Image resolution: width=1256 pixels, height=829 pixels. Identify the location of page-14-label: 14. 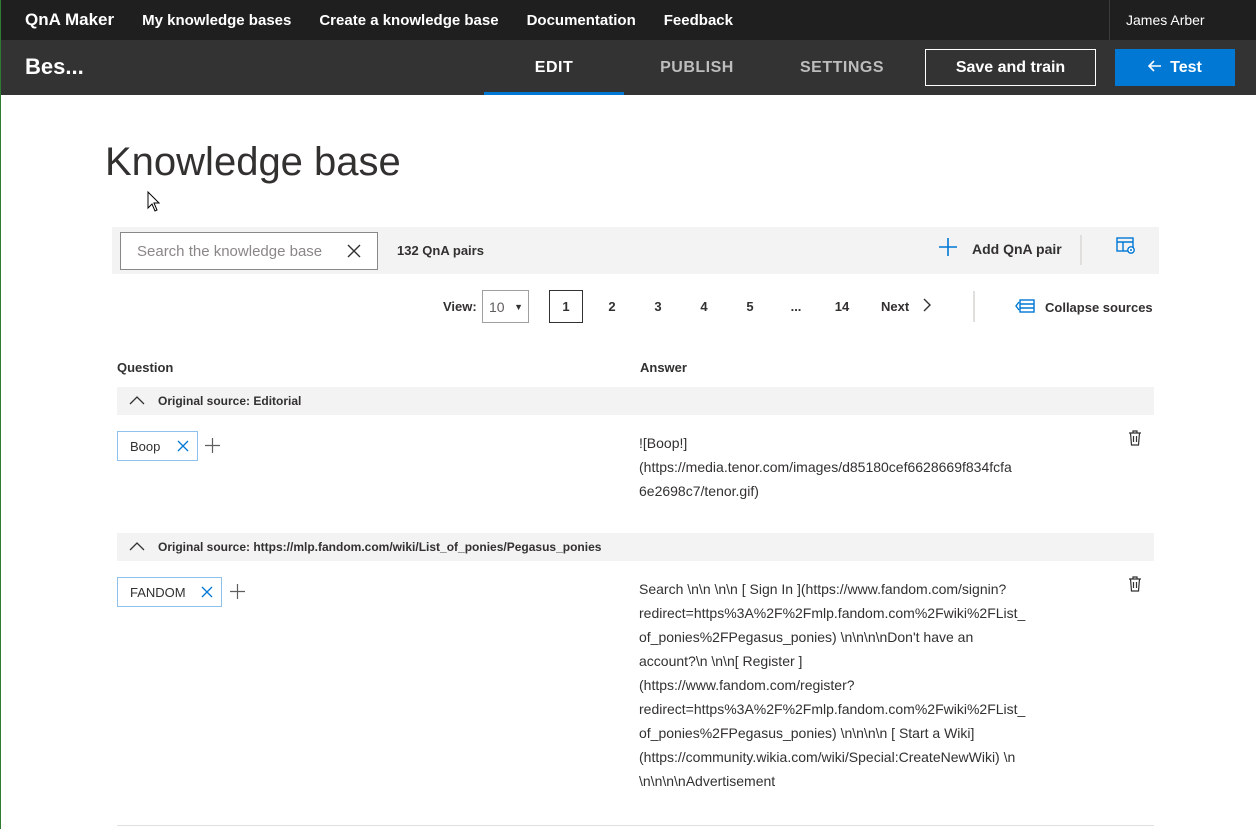
(842, 306).